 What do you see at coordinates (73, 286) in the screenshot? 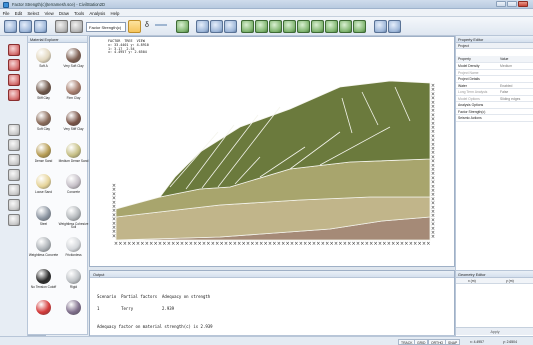
I see `material-label: Rigid` at bounding box center [73, 286].